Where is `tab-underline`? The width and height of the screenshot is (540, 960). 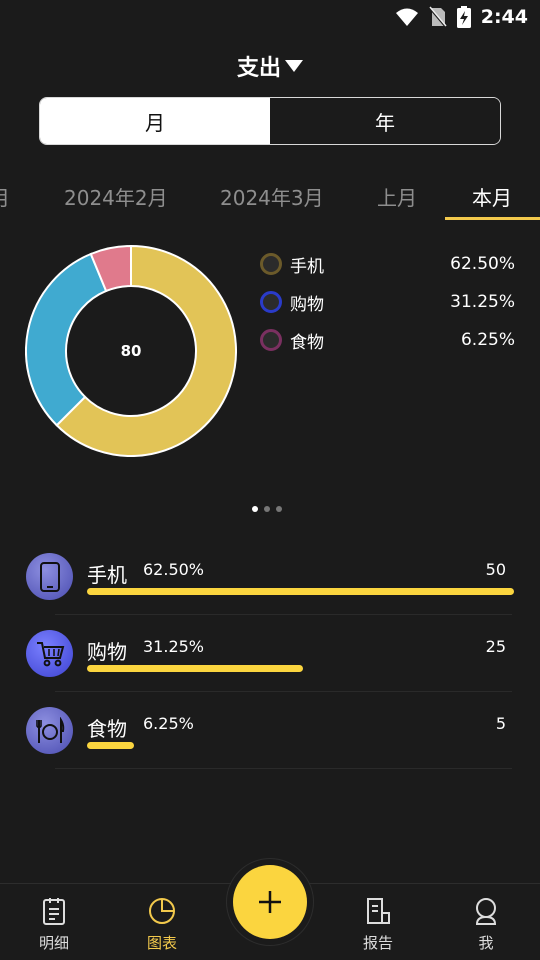 tab-underline is located at coordinates (492, 218).